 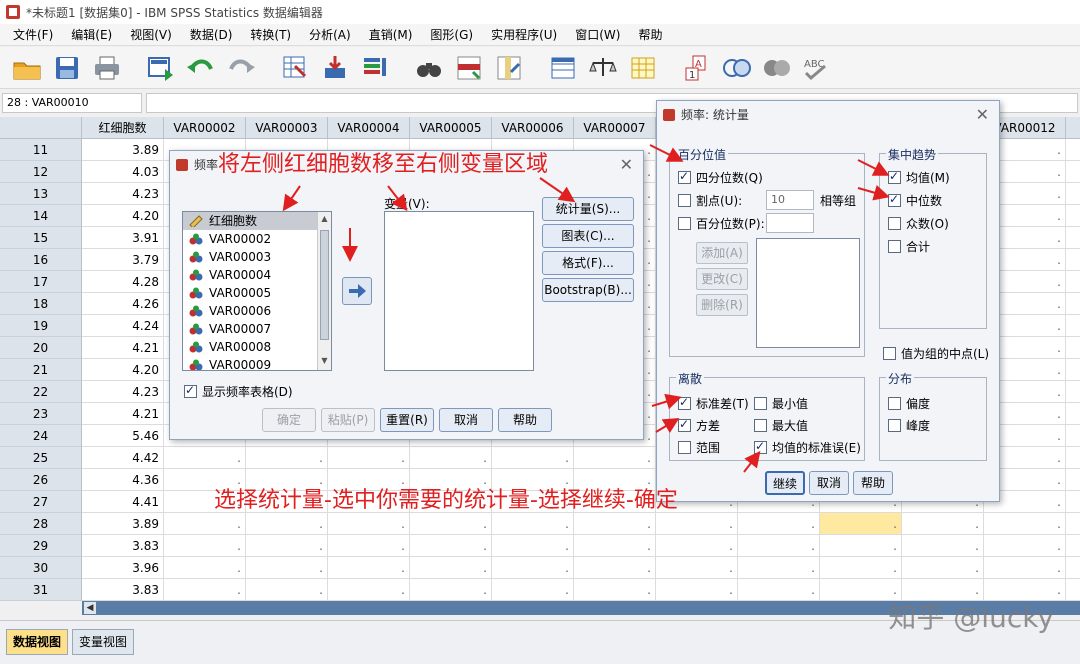 What do you see at coordinates (211, 34) in the screenshot?
I see `menu-data: 数据(D)` at bounding box center [211, 34].